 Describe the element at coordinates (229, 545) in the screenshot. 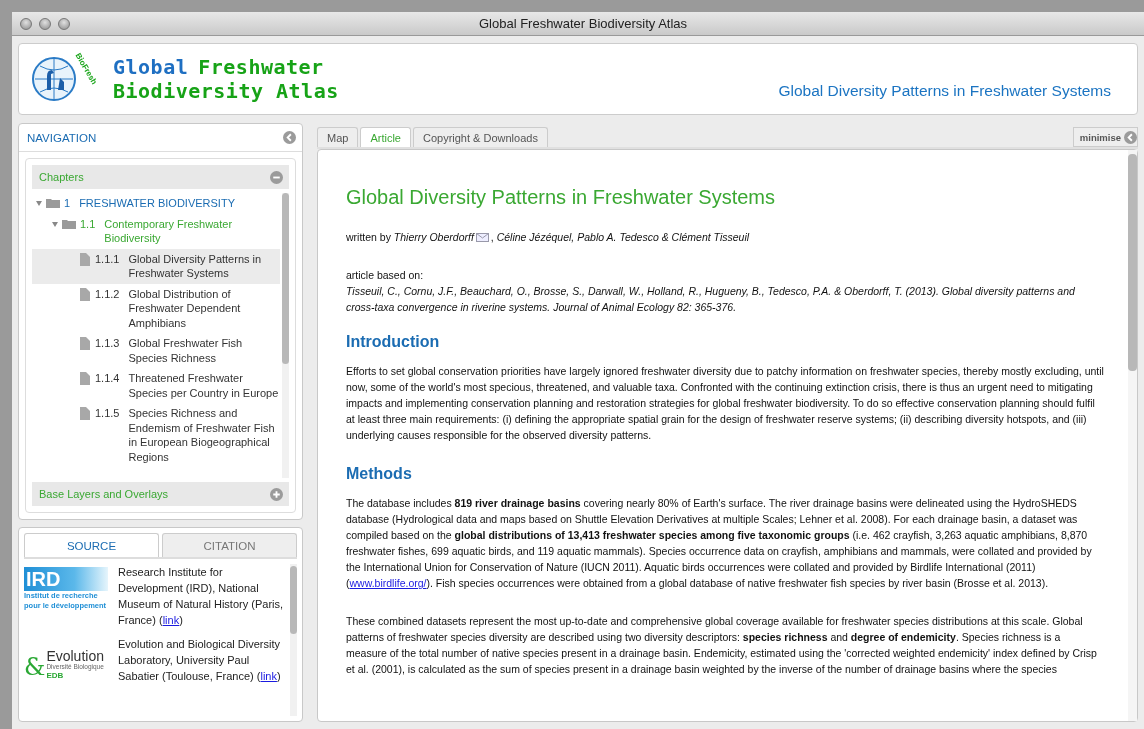

I see `tab: CITATION` at that location.